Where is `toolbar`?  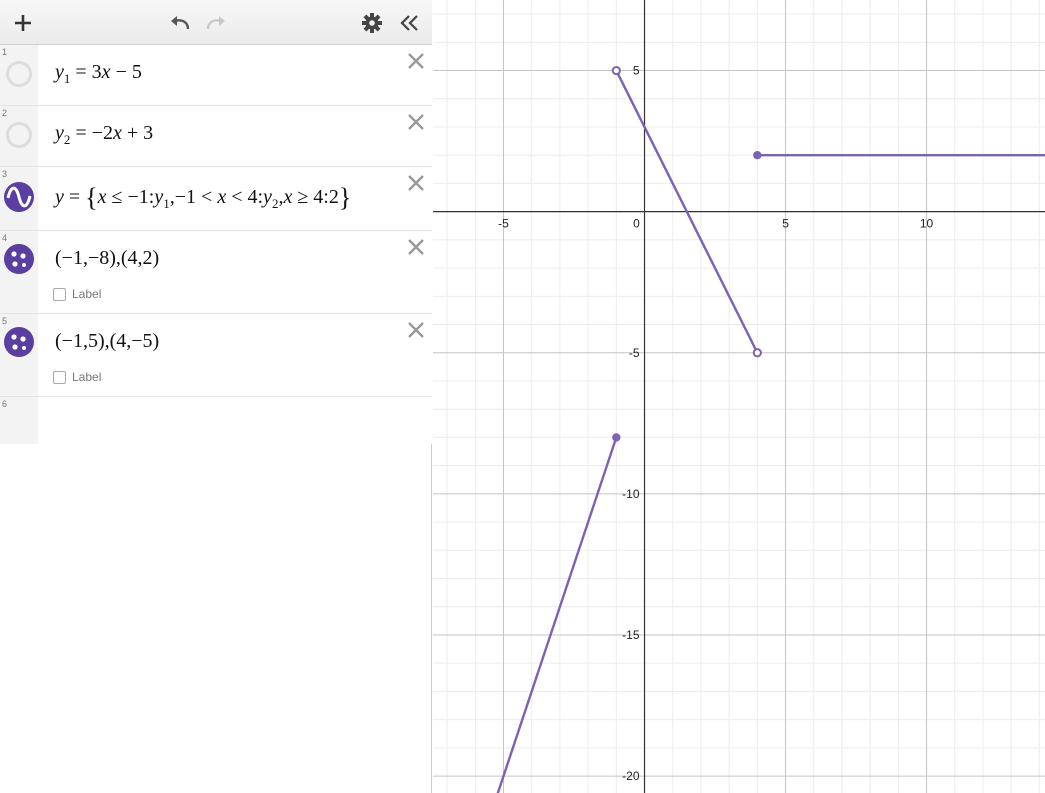 toolbar is located at coordinates (216, 22).